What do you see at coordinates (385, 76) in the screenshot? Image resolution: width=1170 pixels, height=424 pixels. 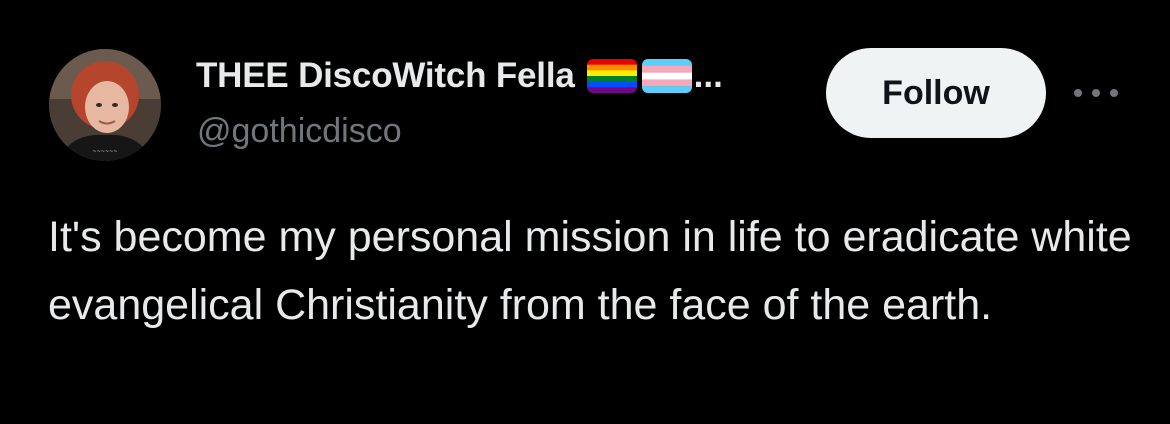 I see `display-name: THEE DiscoWitch Fella` at bounding box center [385, 76].